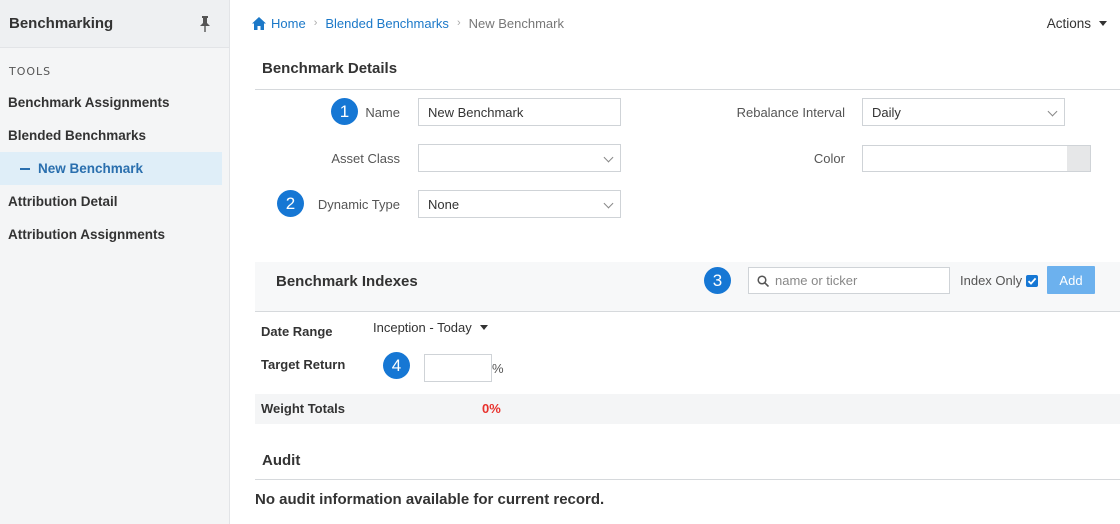  What do you see at coordinates (288, 23) in the screenshot?
I see `breadcrumb-home-label: Home` at bounding box center [288, 23].